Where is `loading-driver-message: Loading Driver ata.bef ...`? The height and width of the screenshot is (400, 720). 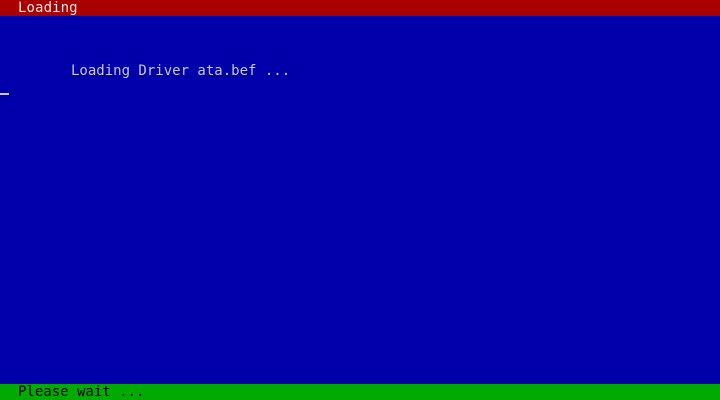
loading-driver-message: Loading Driver ata.bef ... is located at coordinates (181, 71).